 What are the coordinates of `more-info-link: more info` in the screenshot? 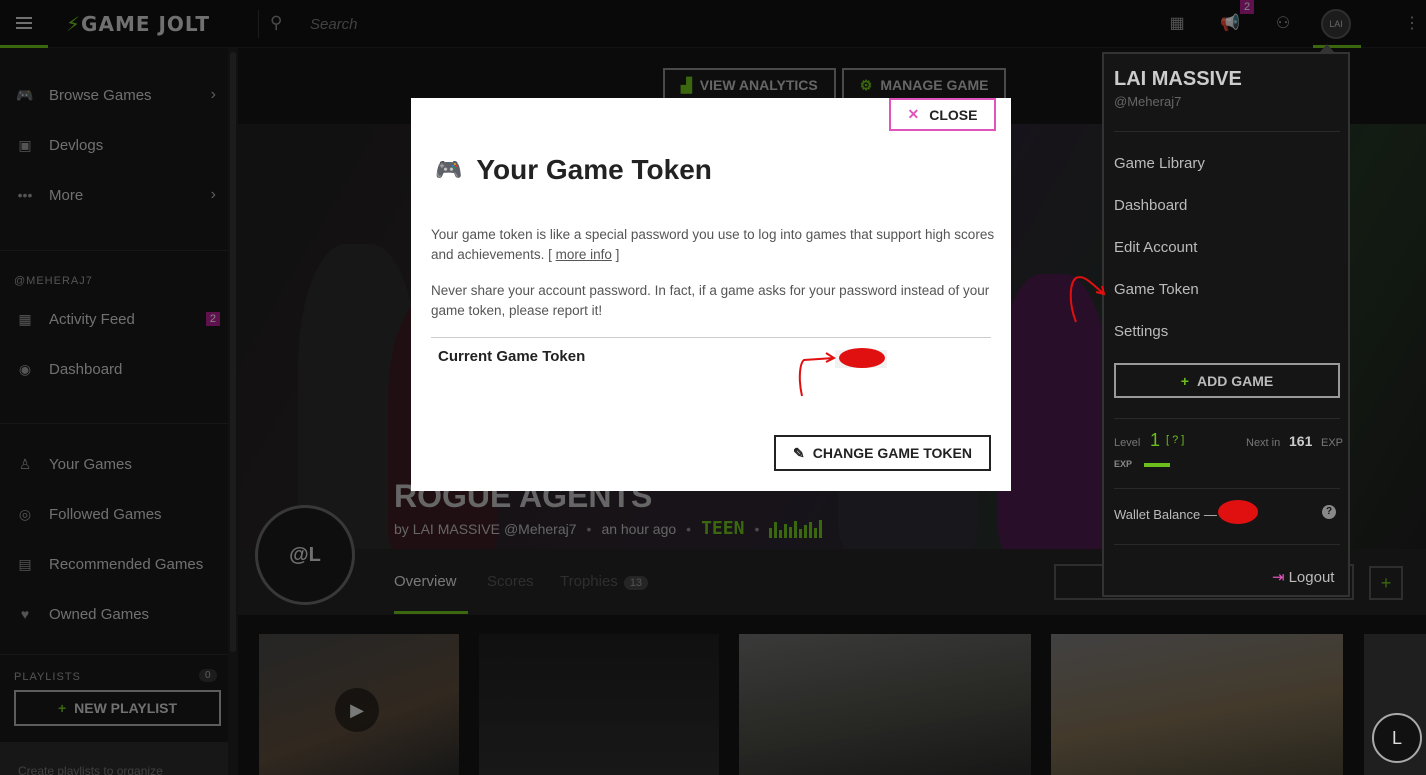 It's located at (584, 254).